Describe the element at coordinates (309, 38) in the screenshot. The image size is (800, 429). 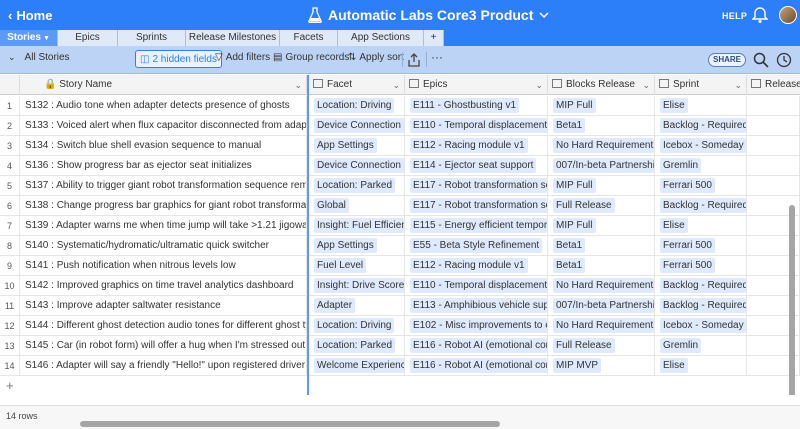
I see `tab-facets: Facets` at that location.